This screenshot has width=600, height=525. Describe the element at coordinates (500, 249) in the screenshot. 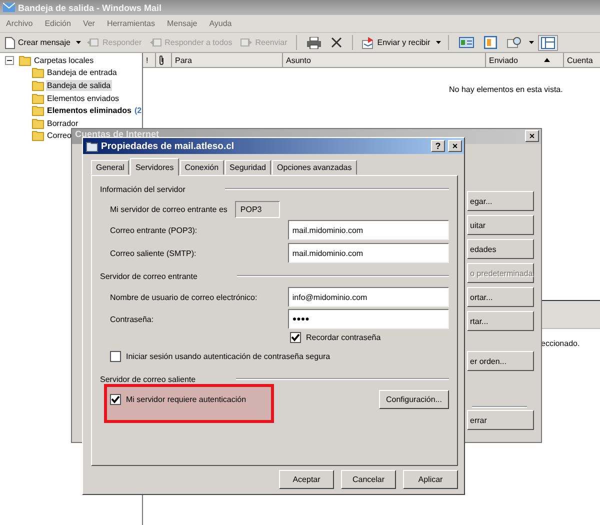

I see `dialog-button: edades` at that location.